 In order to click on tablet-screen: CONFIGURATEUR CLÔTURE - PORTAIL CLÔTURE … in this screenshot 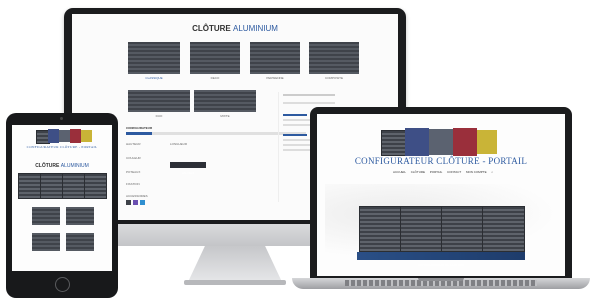, I will do `click(62, 198)`.